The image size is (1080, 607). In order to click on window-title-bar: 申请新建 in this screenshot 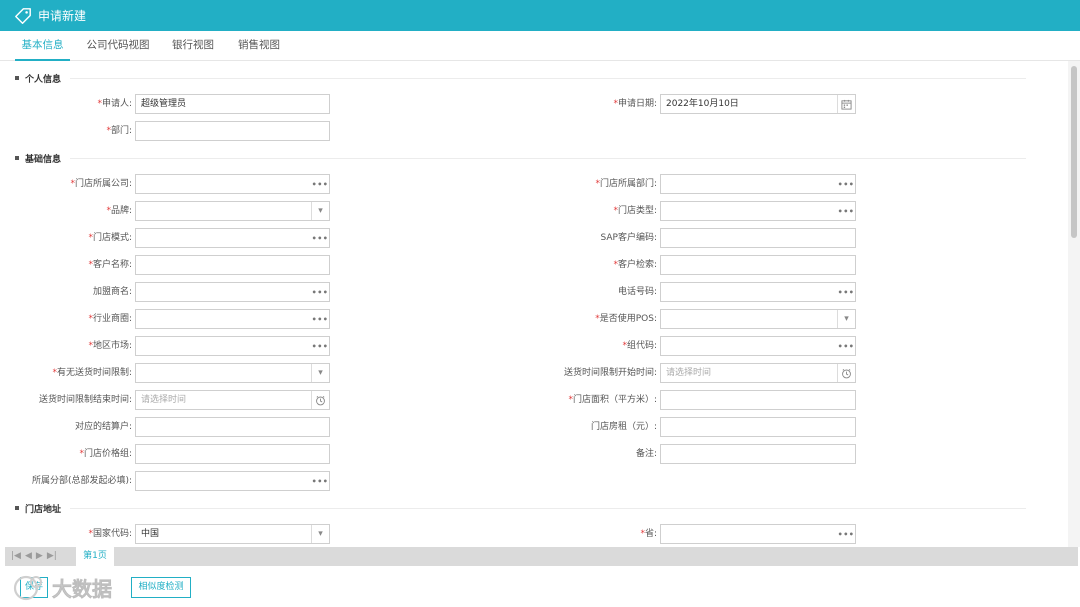, I will do `click(540, 15)`.